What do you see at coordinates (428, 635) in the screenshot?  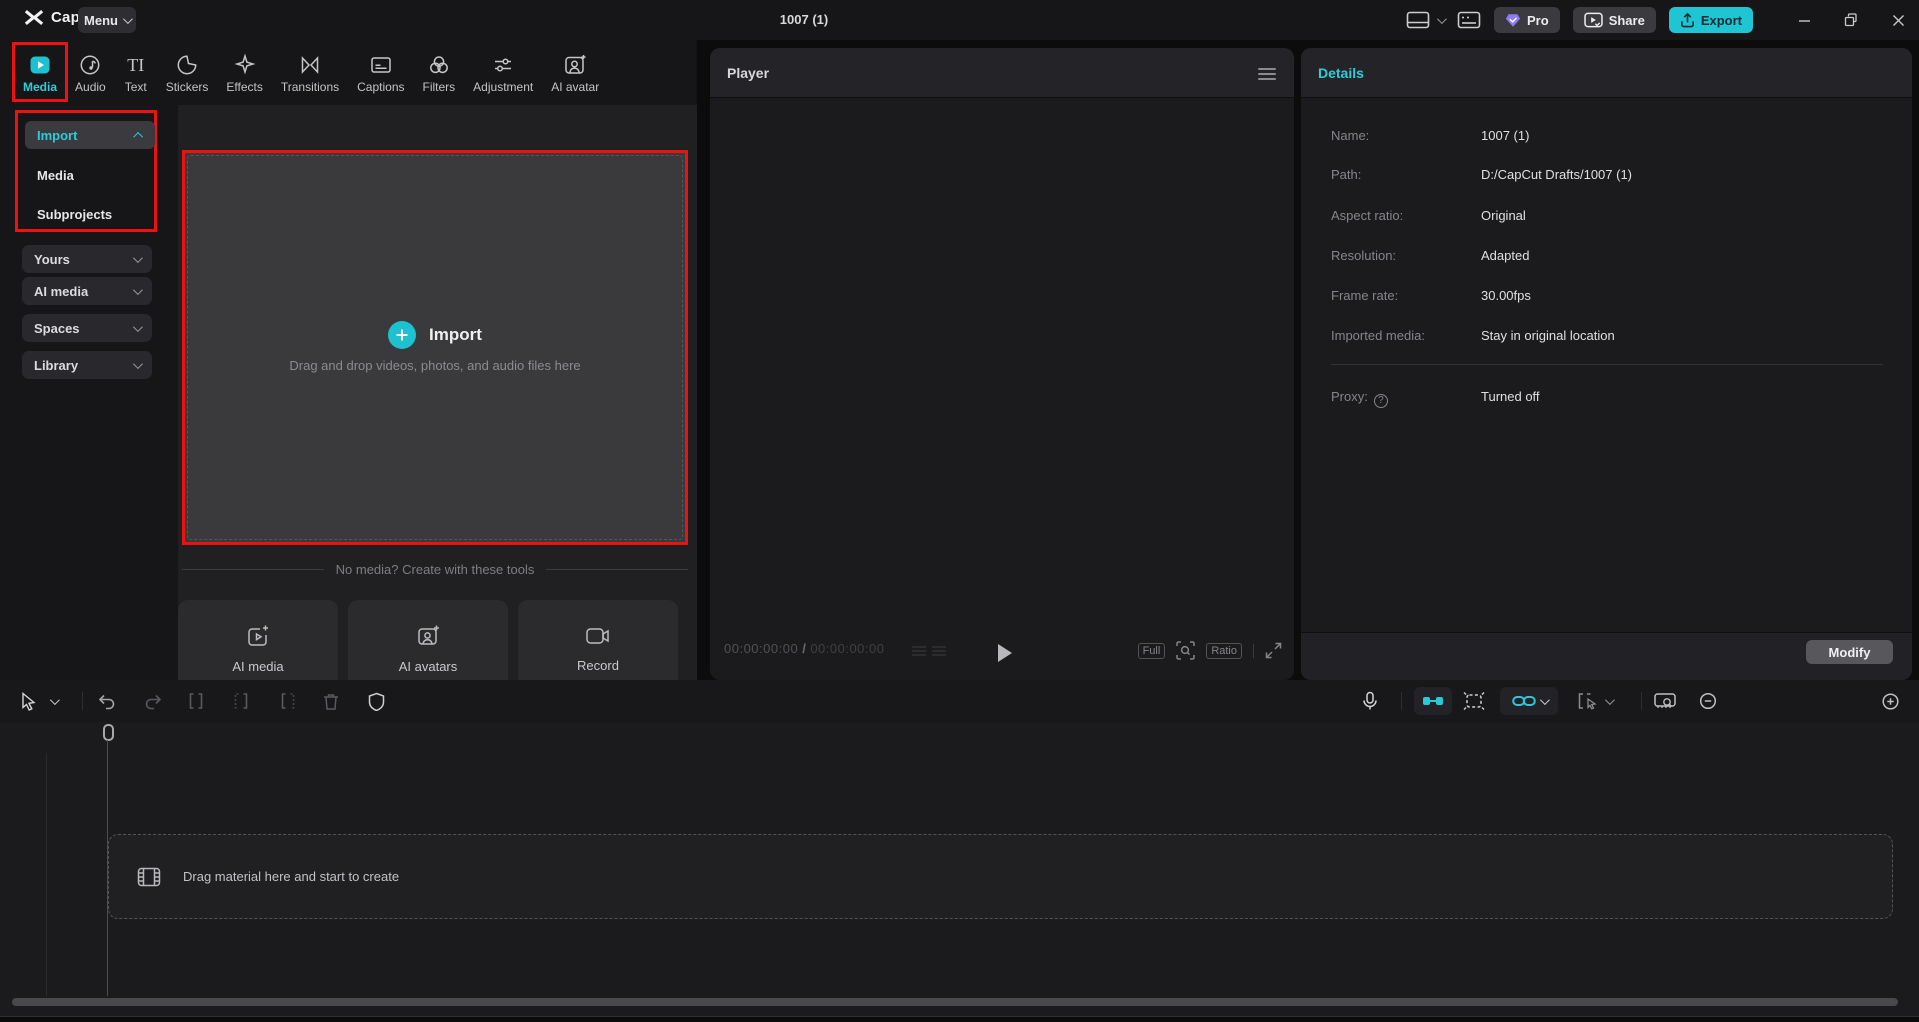 I see `ai-avatars-icon` at bounding box center [428, 635].